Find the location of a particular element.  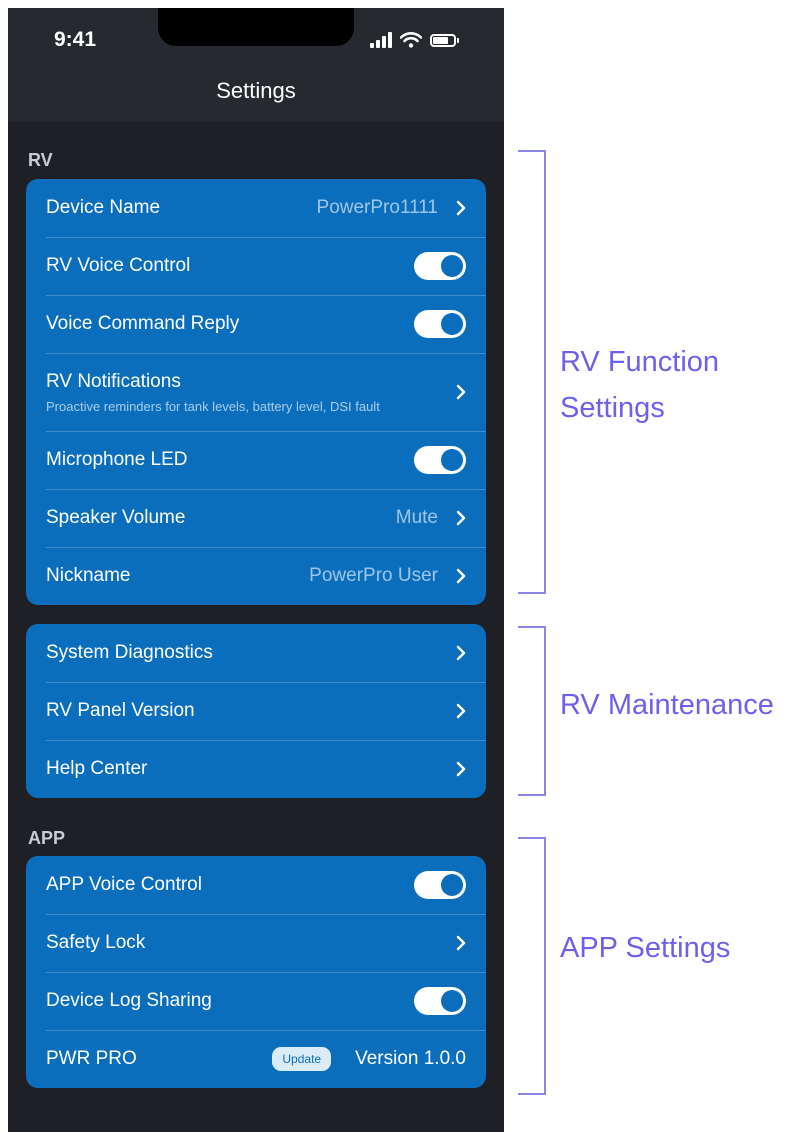

rv-panel-version-row: RV Panel Version is located at coordinates (256, 711).